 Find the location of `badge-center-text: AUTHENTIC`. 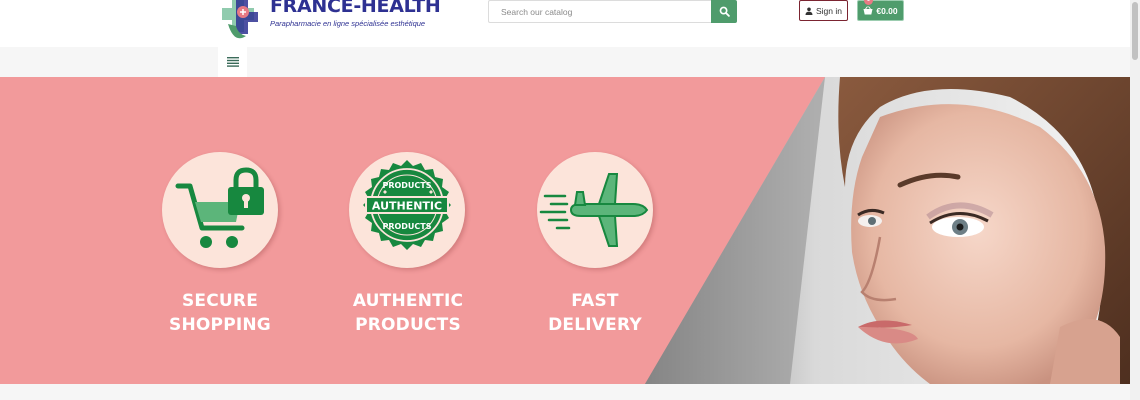

badge-center-text: AUTHENTIC is located at coordinates (407, 206).